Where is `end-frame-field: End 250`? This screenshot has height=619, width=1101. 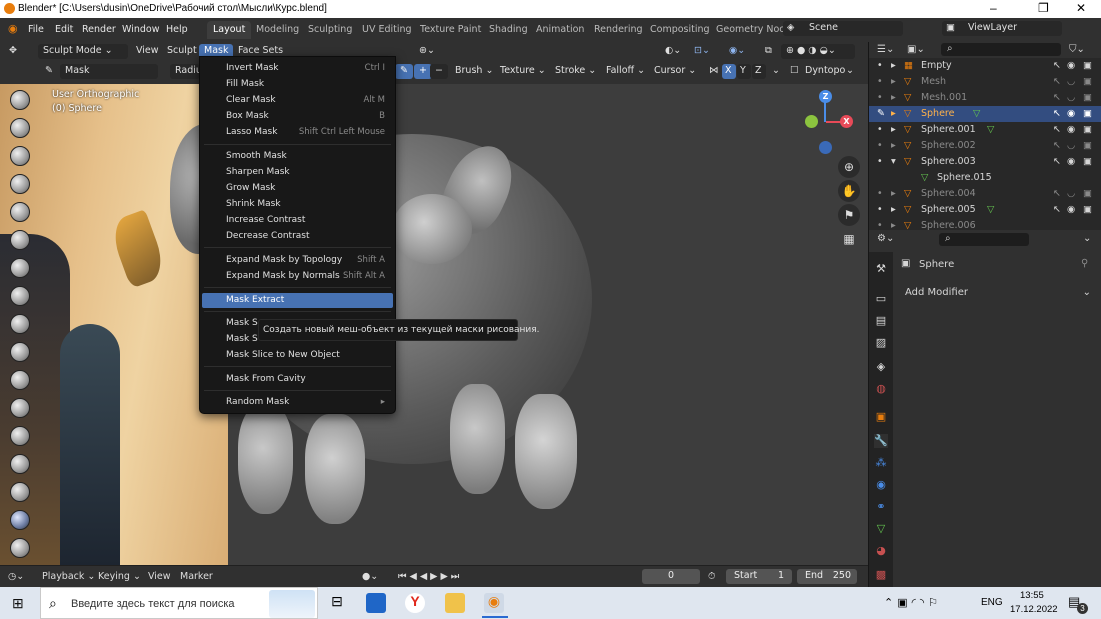 end-frame-field: End 250 is located at coordinates (827, 576).